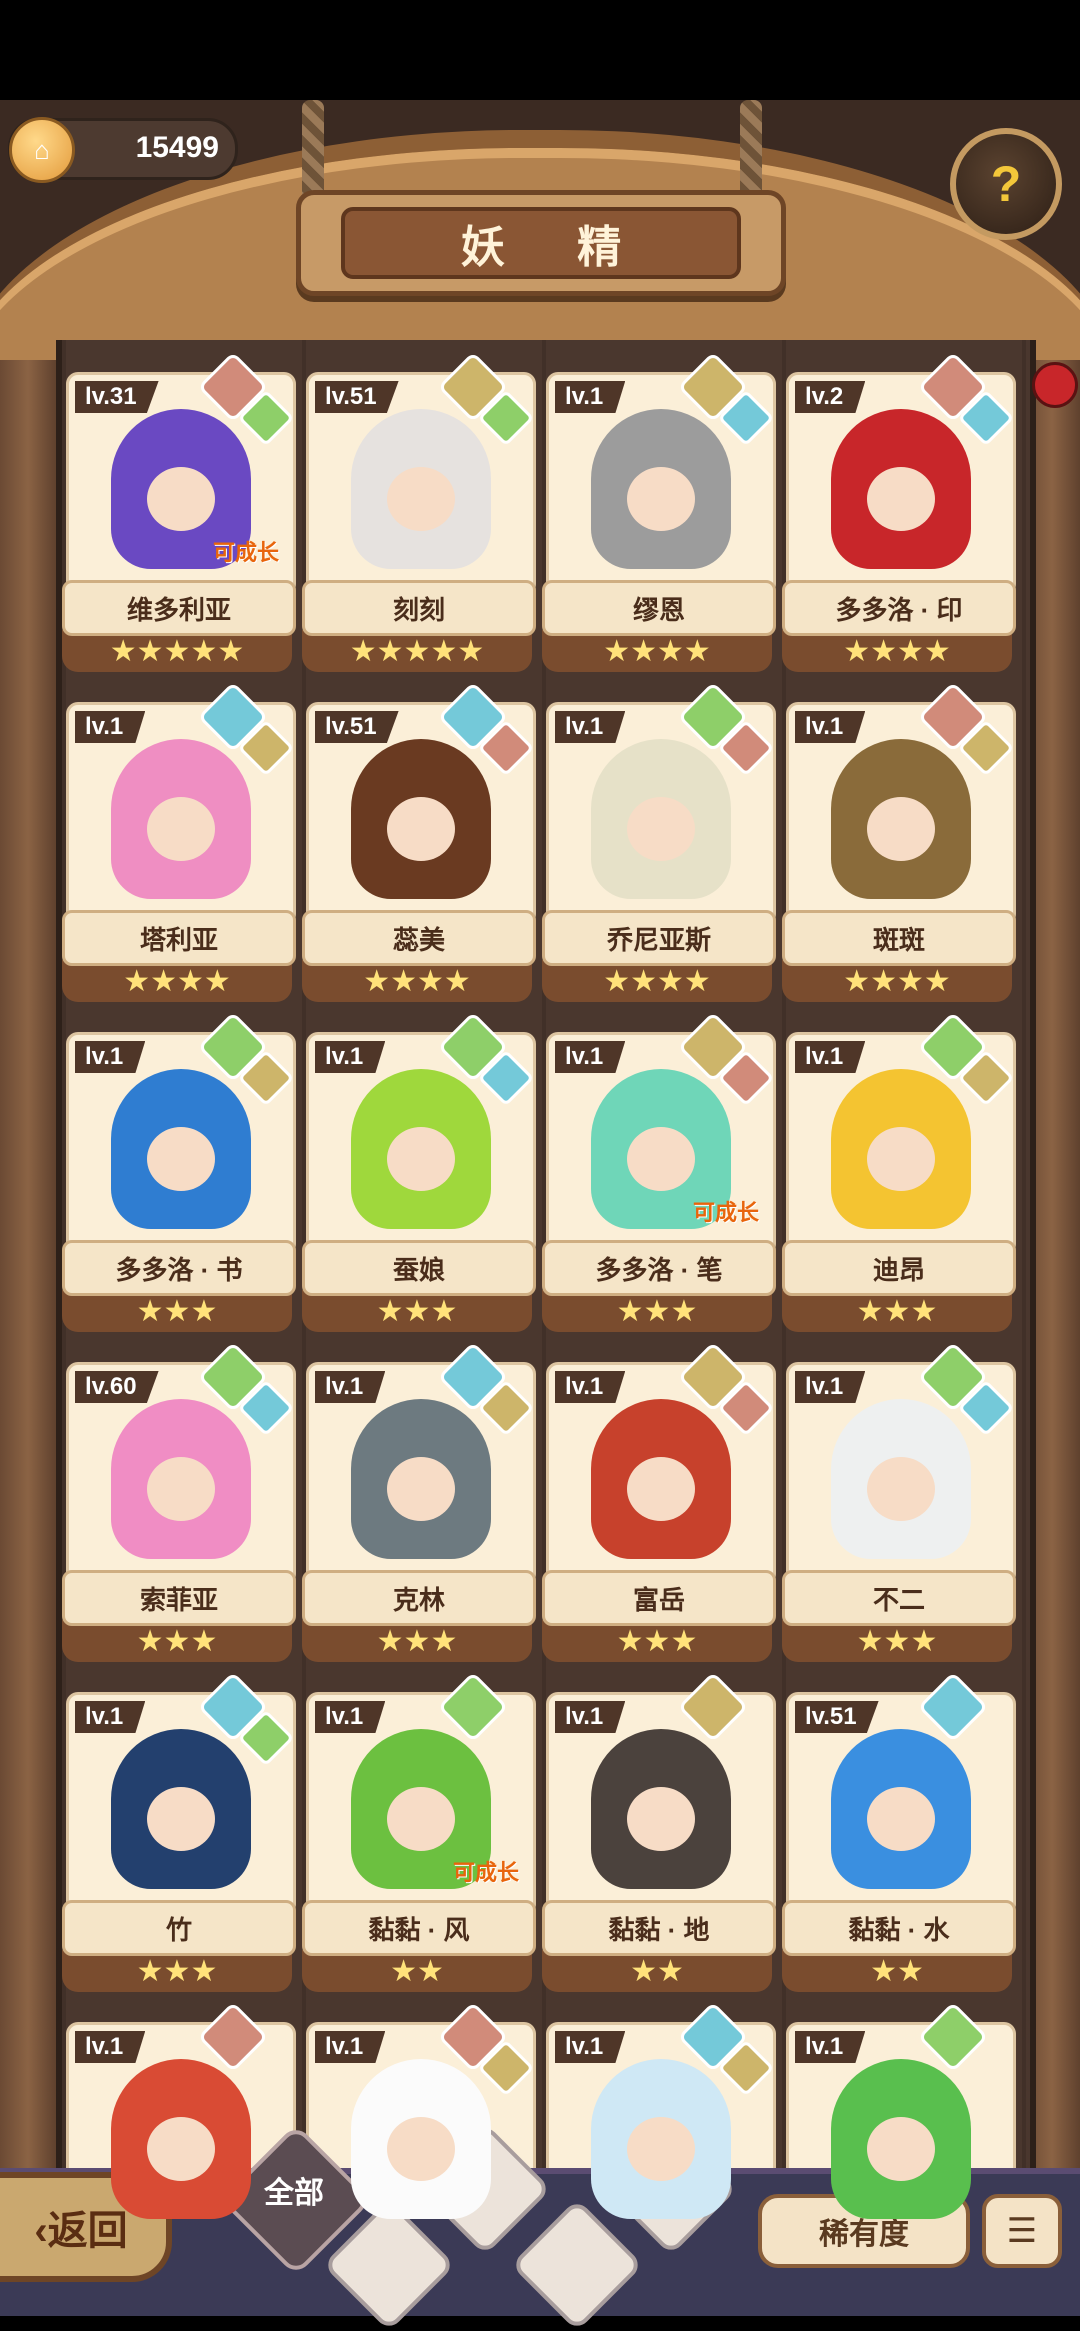 The width and height of the screenshot is (1080, 2331). I want to click on fairy-card: lv.1 塔利亚 ★★★★, so click(179, 841).